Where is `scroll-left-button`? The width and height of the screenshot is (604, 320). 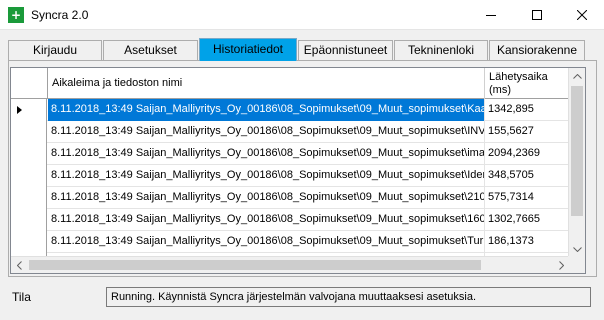
scroll-left-button is located at coordinates (19, 265).